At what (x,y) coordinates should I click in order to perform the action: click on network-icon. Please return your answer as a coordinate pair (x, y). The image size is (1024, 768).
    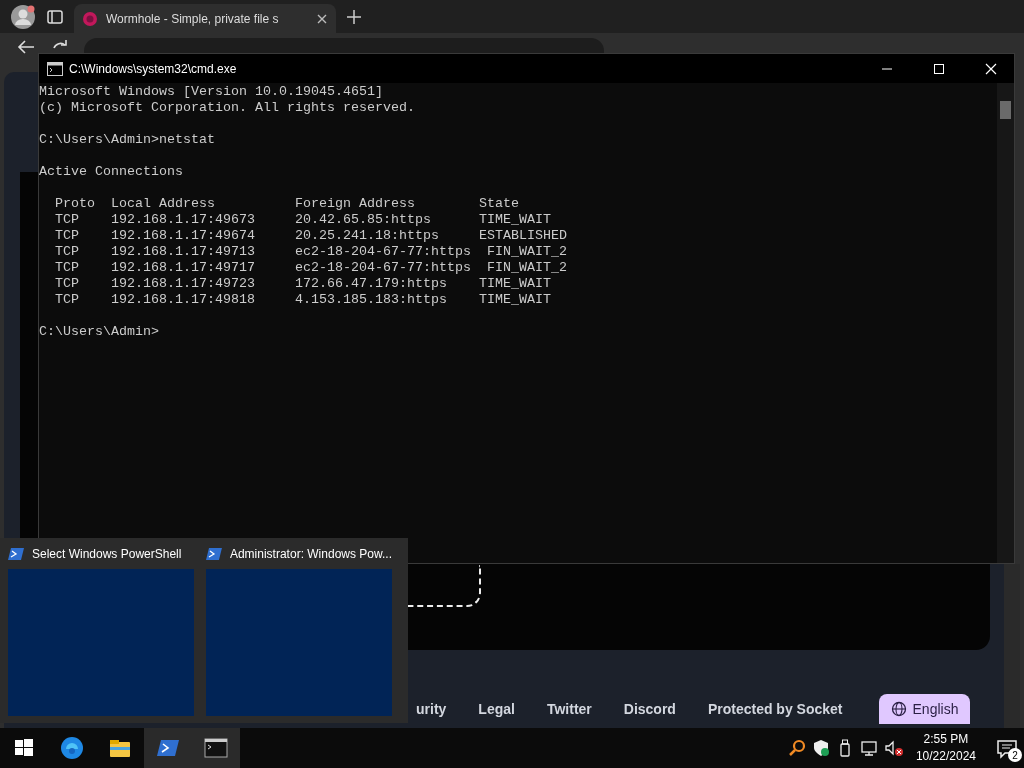
    Looking at the image, I should click on (868, 748).